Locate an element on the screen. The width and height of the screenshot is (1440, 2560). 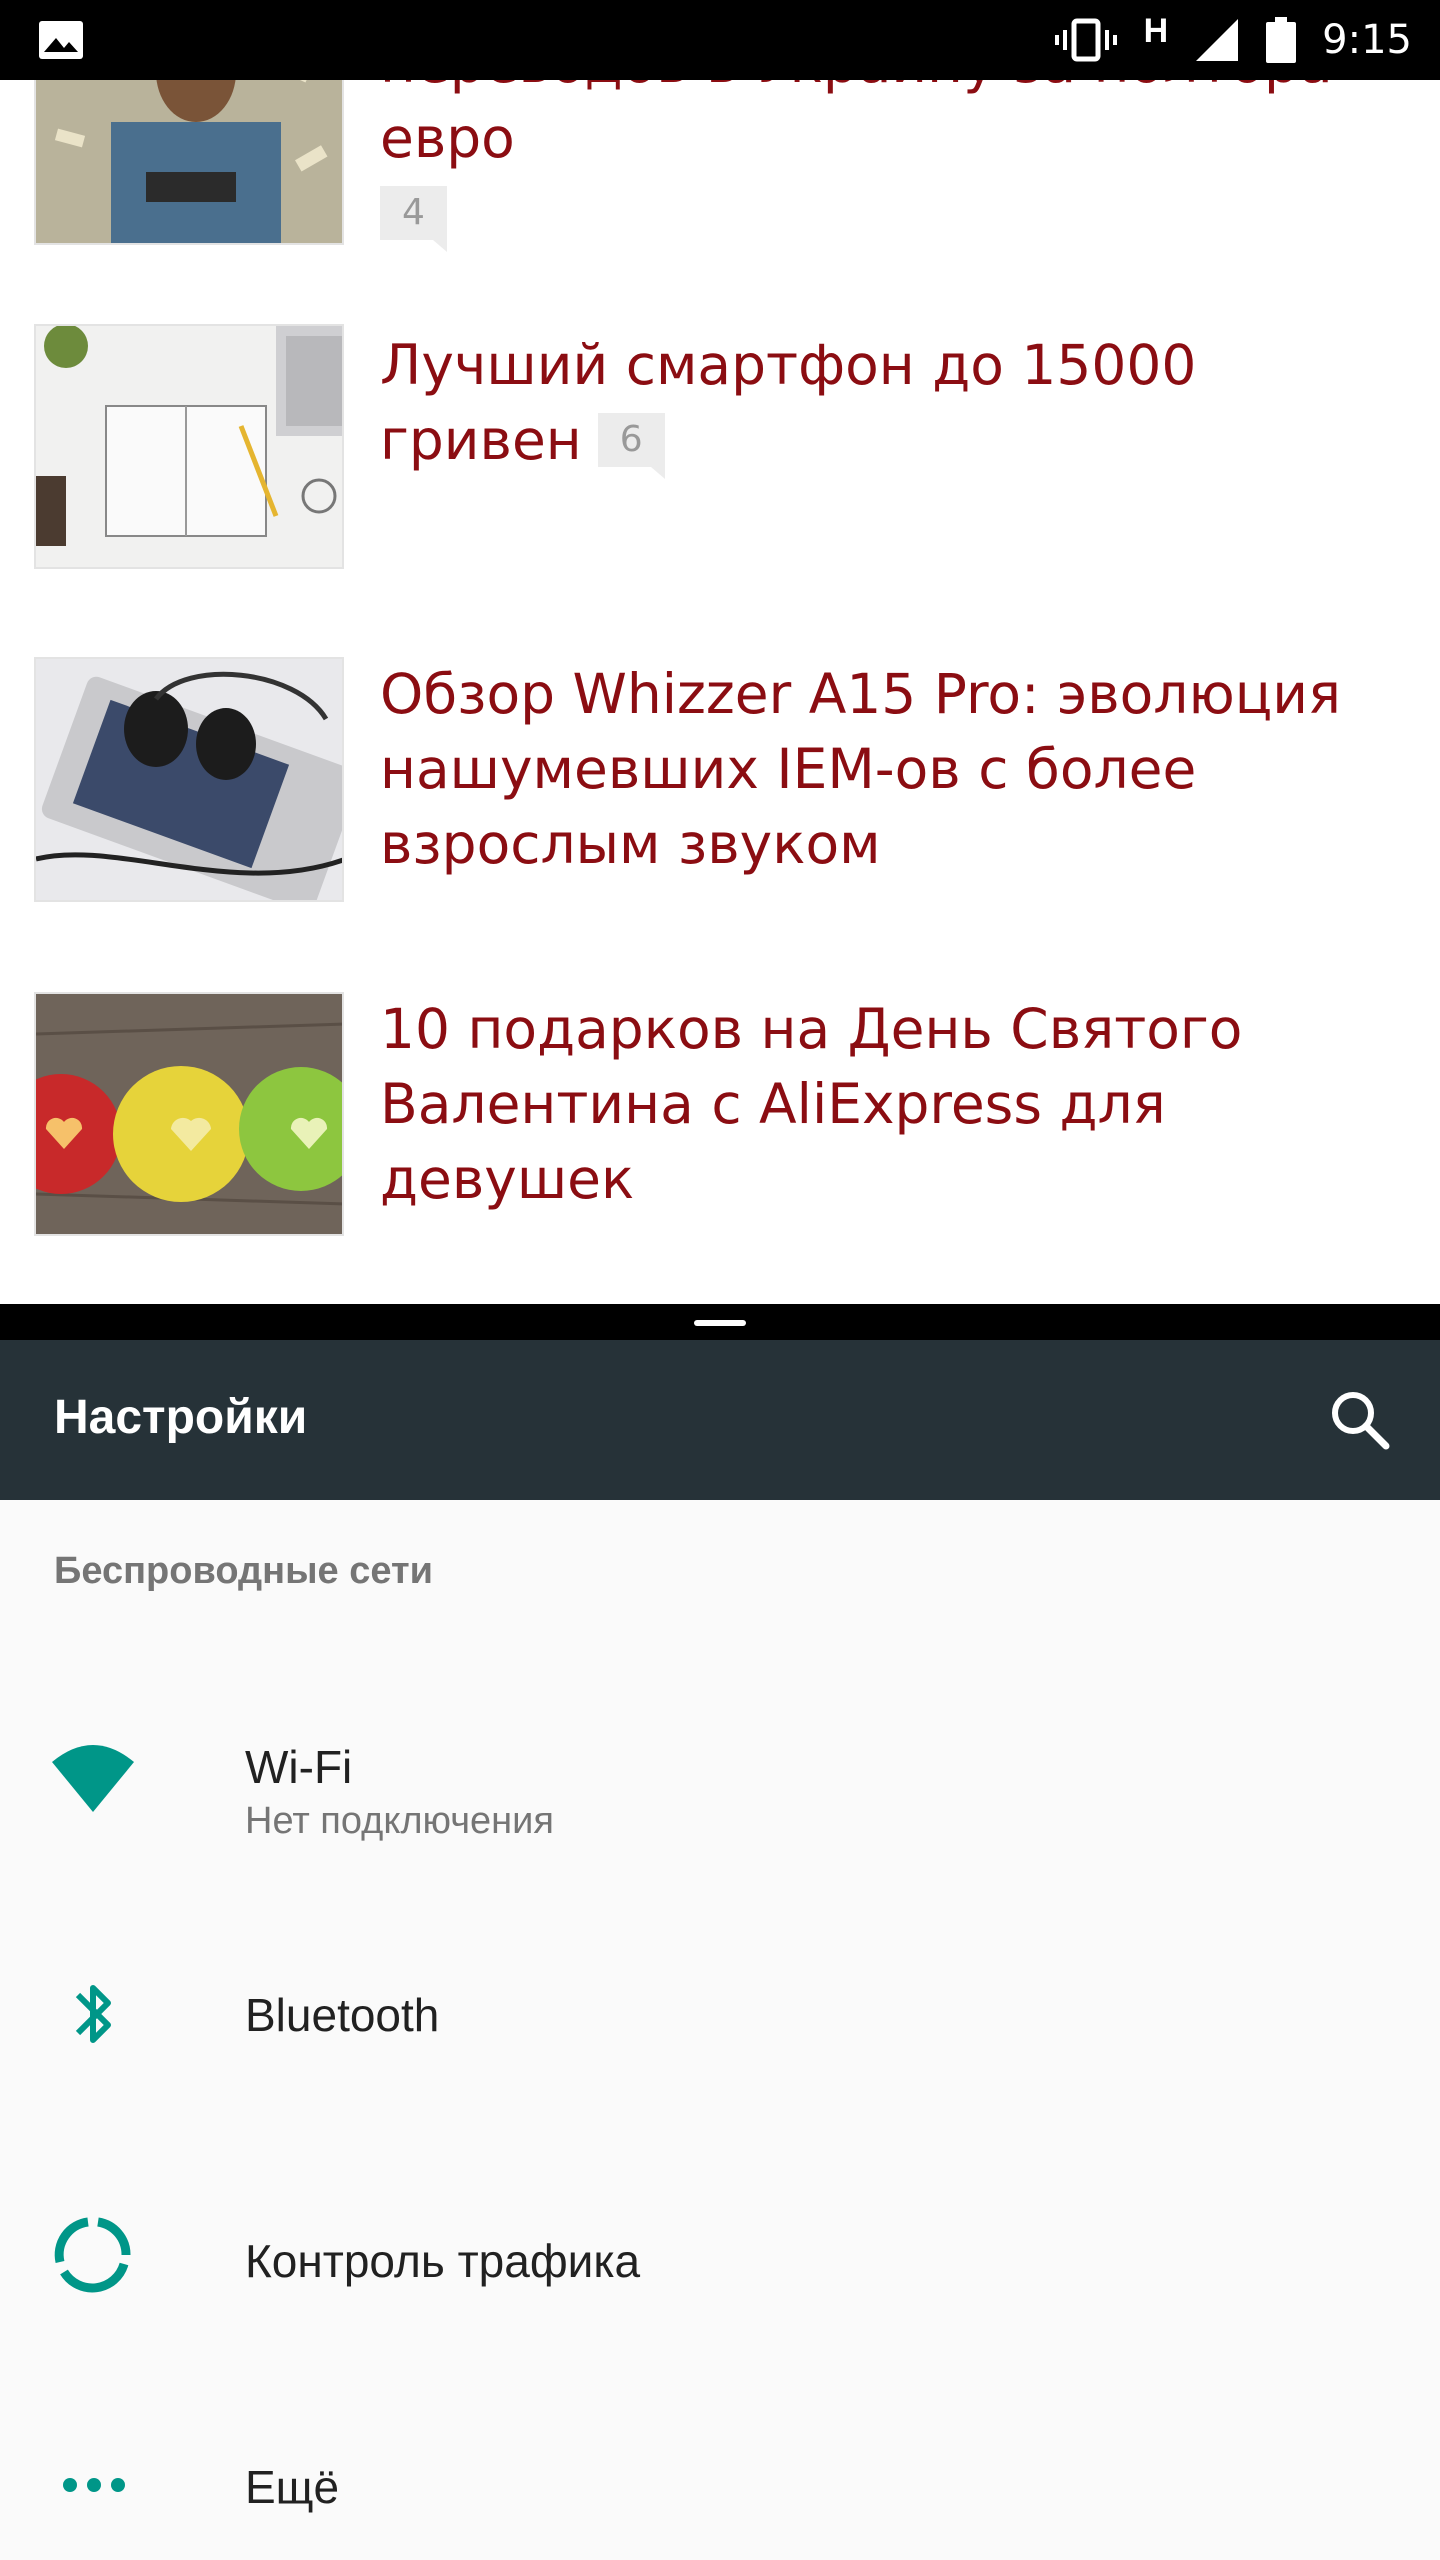
clock: 9:15 is located at coordinates (1367, 40).